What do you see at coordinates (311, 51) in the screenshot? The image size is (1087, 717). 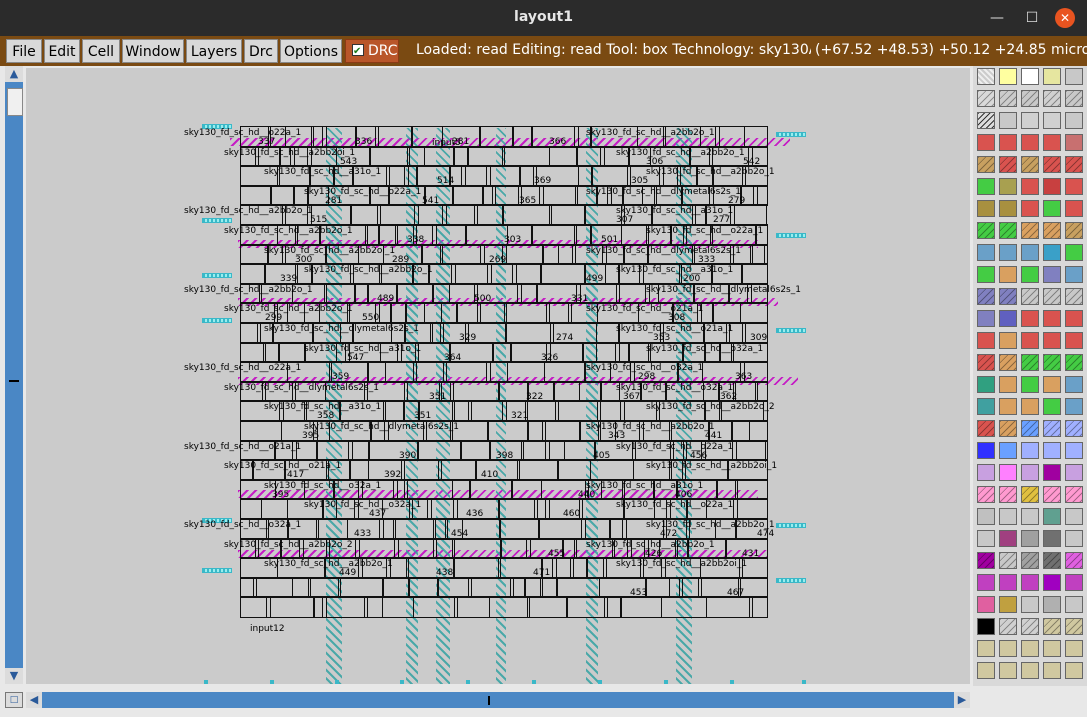 I see `menu-options: Options` at bounding box center [311, 51].